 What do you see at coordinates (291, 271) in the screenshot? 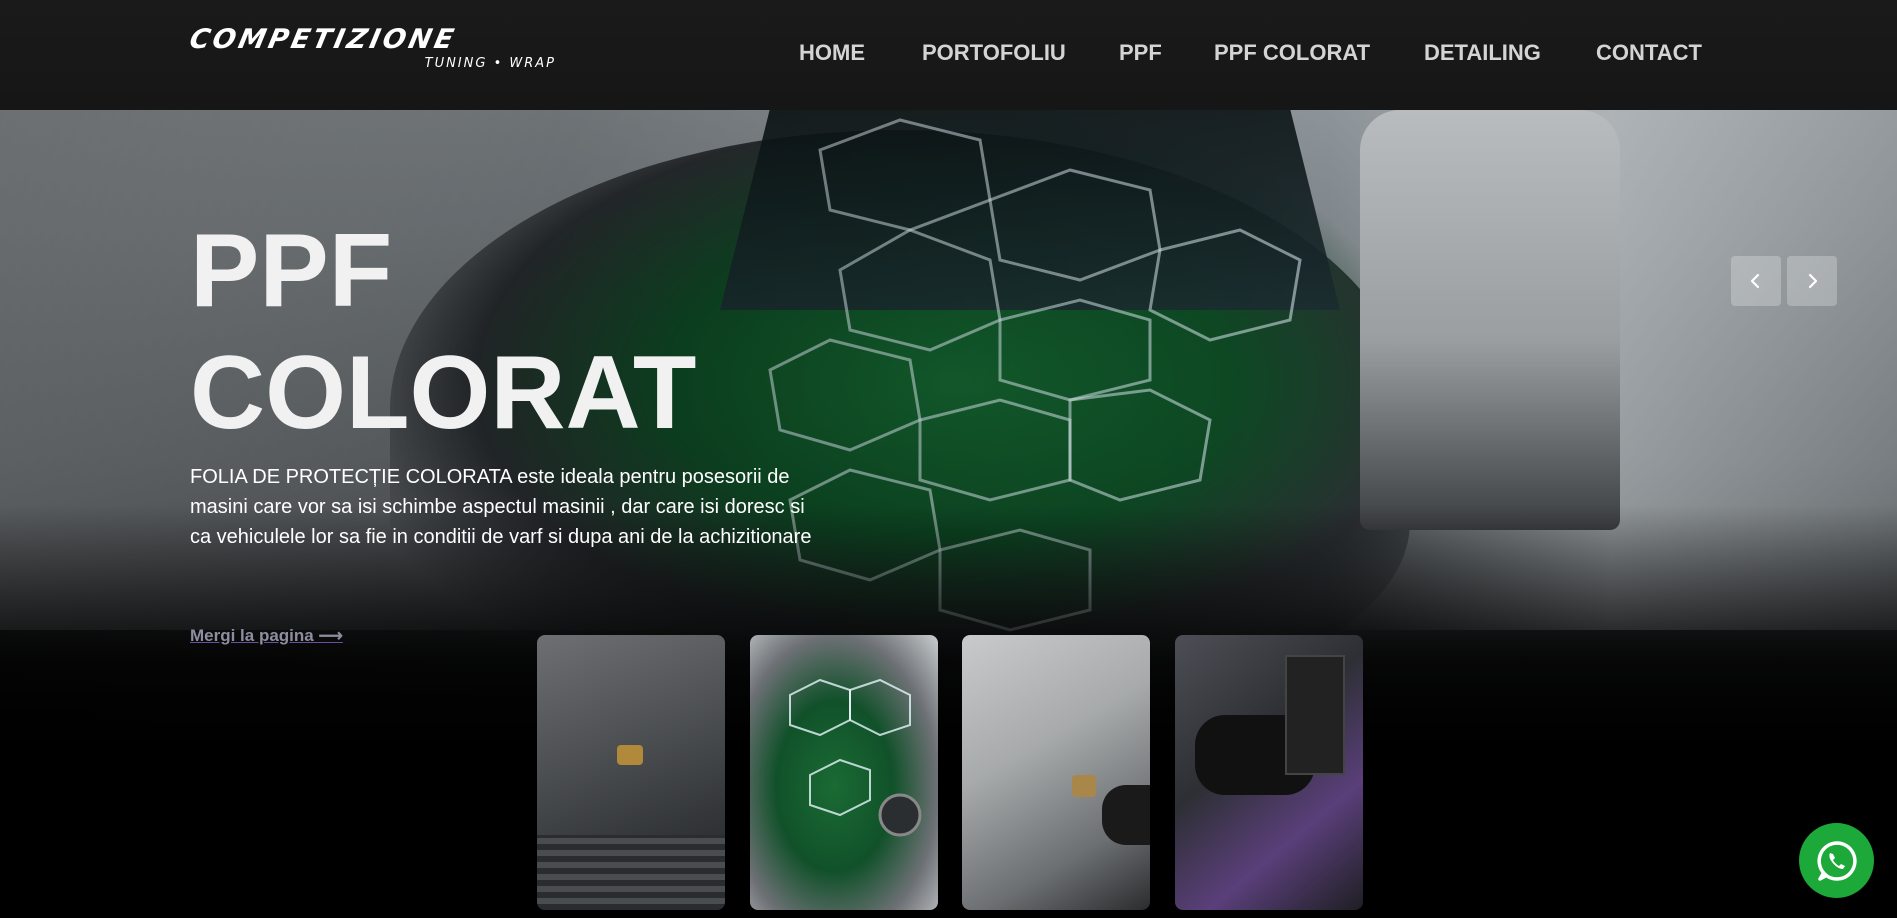
I see `hero-title-line1: PPF` at bounding box center [291, 271].